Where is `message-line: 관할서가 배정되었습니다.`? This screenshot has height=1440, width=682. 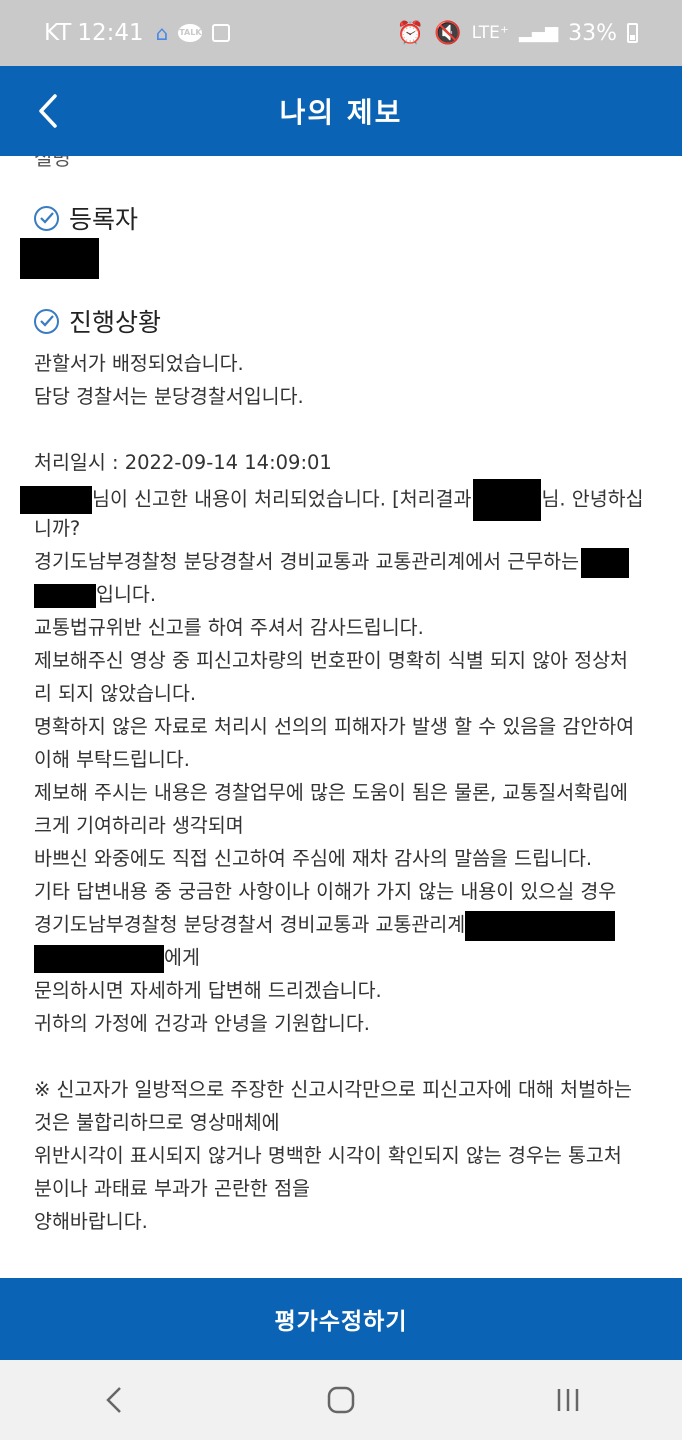 message-line: 관할서가 배정되었습니다. is located at coordinates (139, 363).